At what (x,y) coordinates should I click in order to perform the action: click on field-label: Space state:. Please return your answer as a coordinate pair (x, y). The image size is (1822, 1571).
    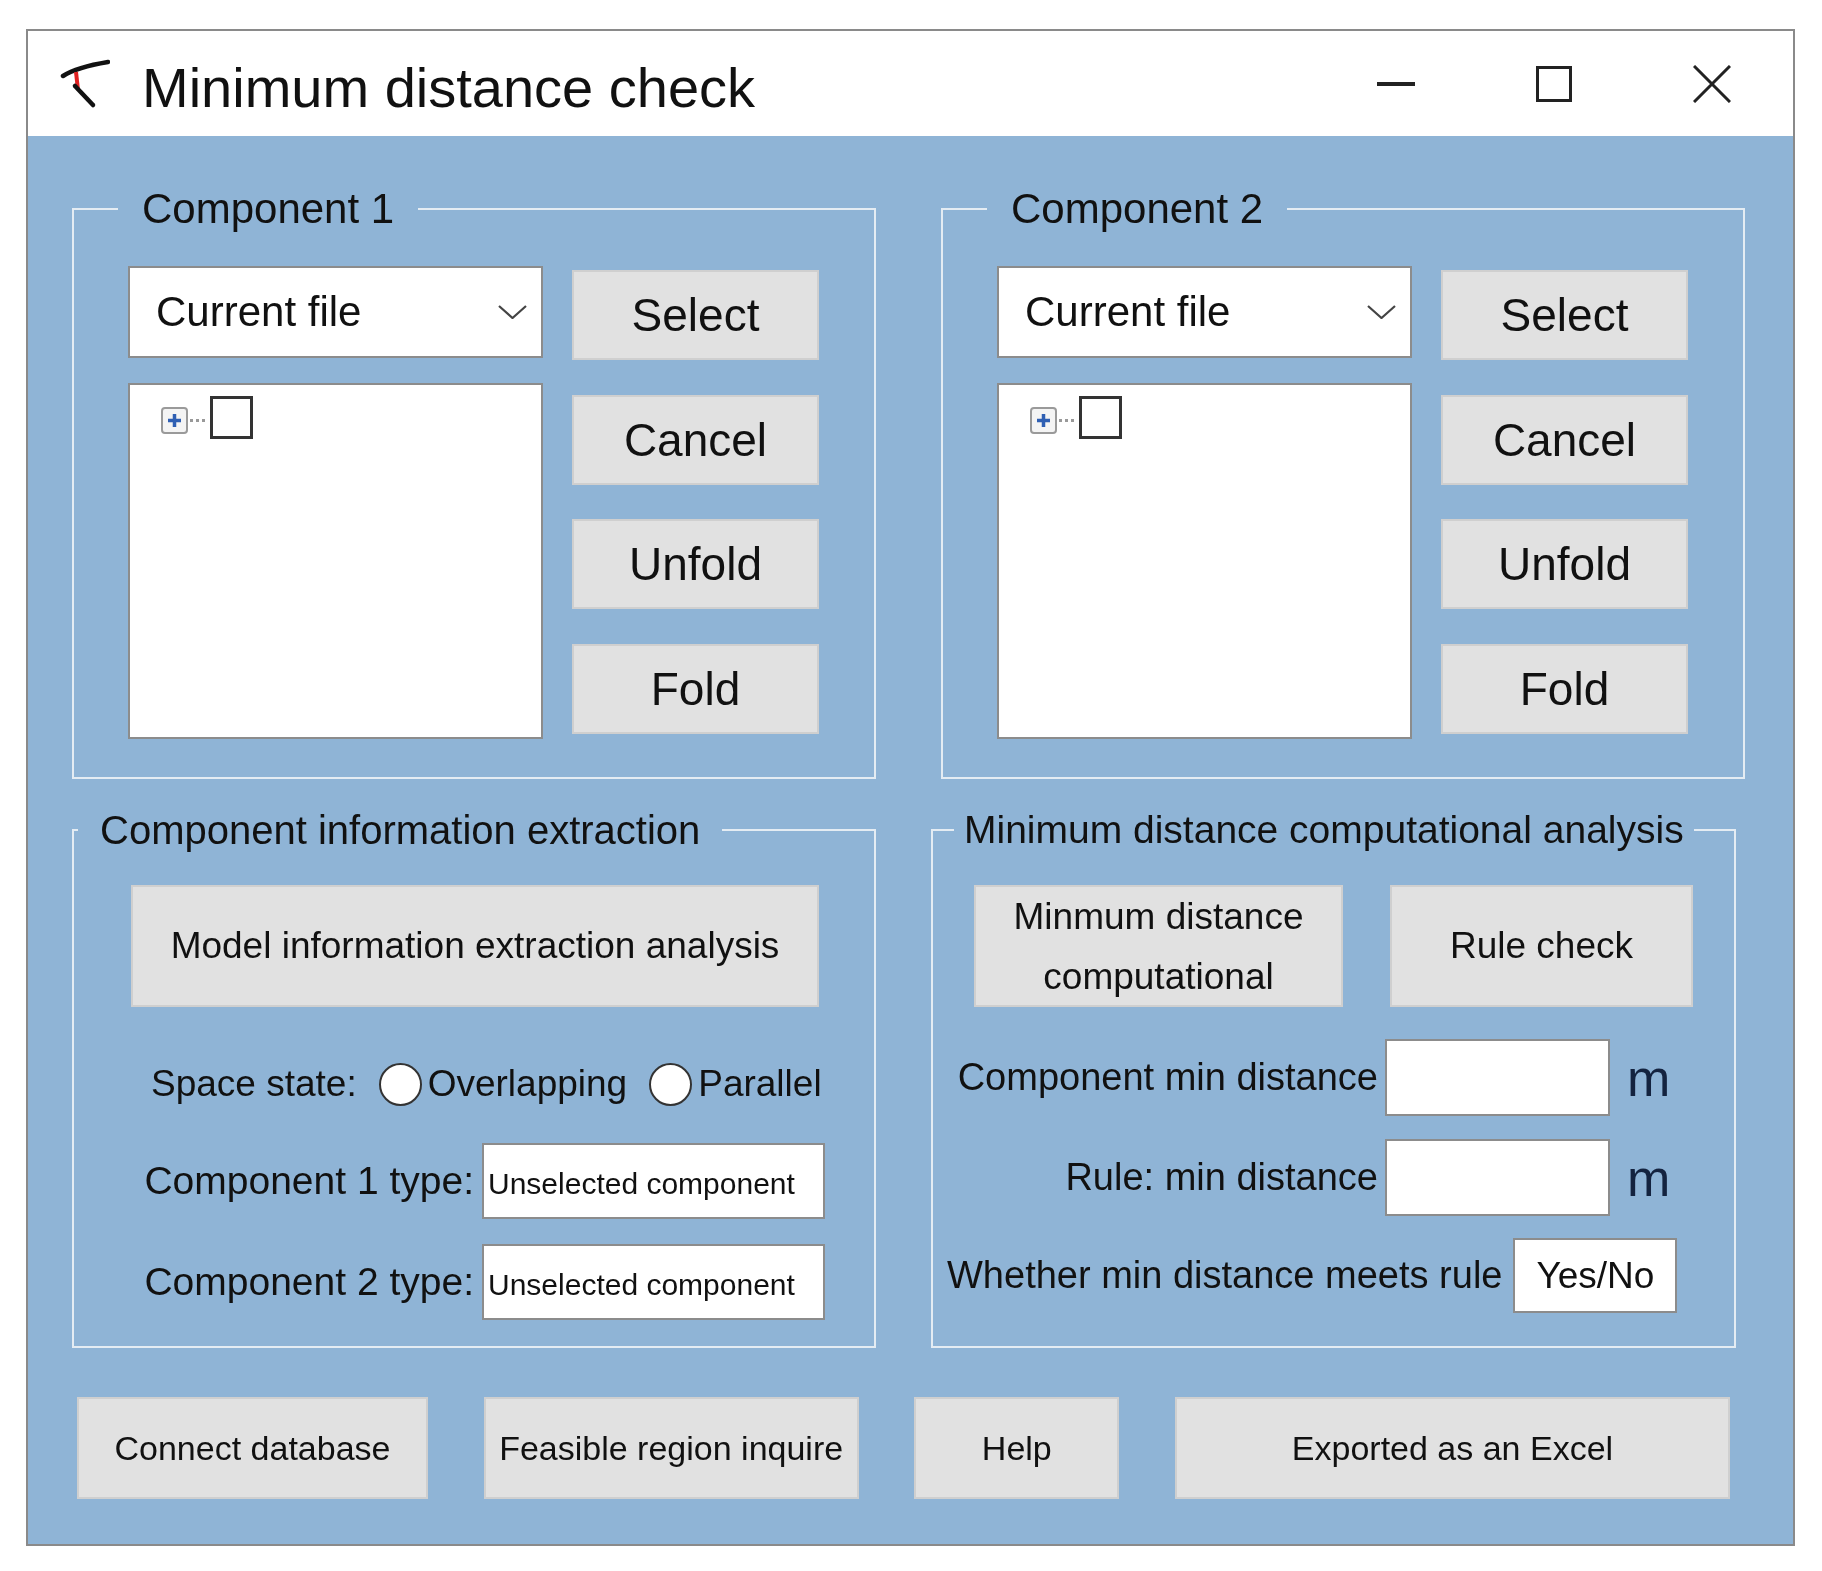
    Looking at the image, I should click on (254, 1084).